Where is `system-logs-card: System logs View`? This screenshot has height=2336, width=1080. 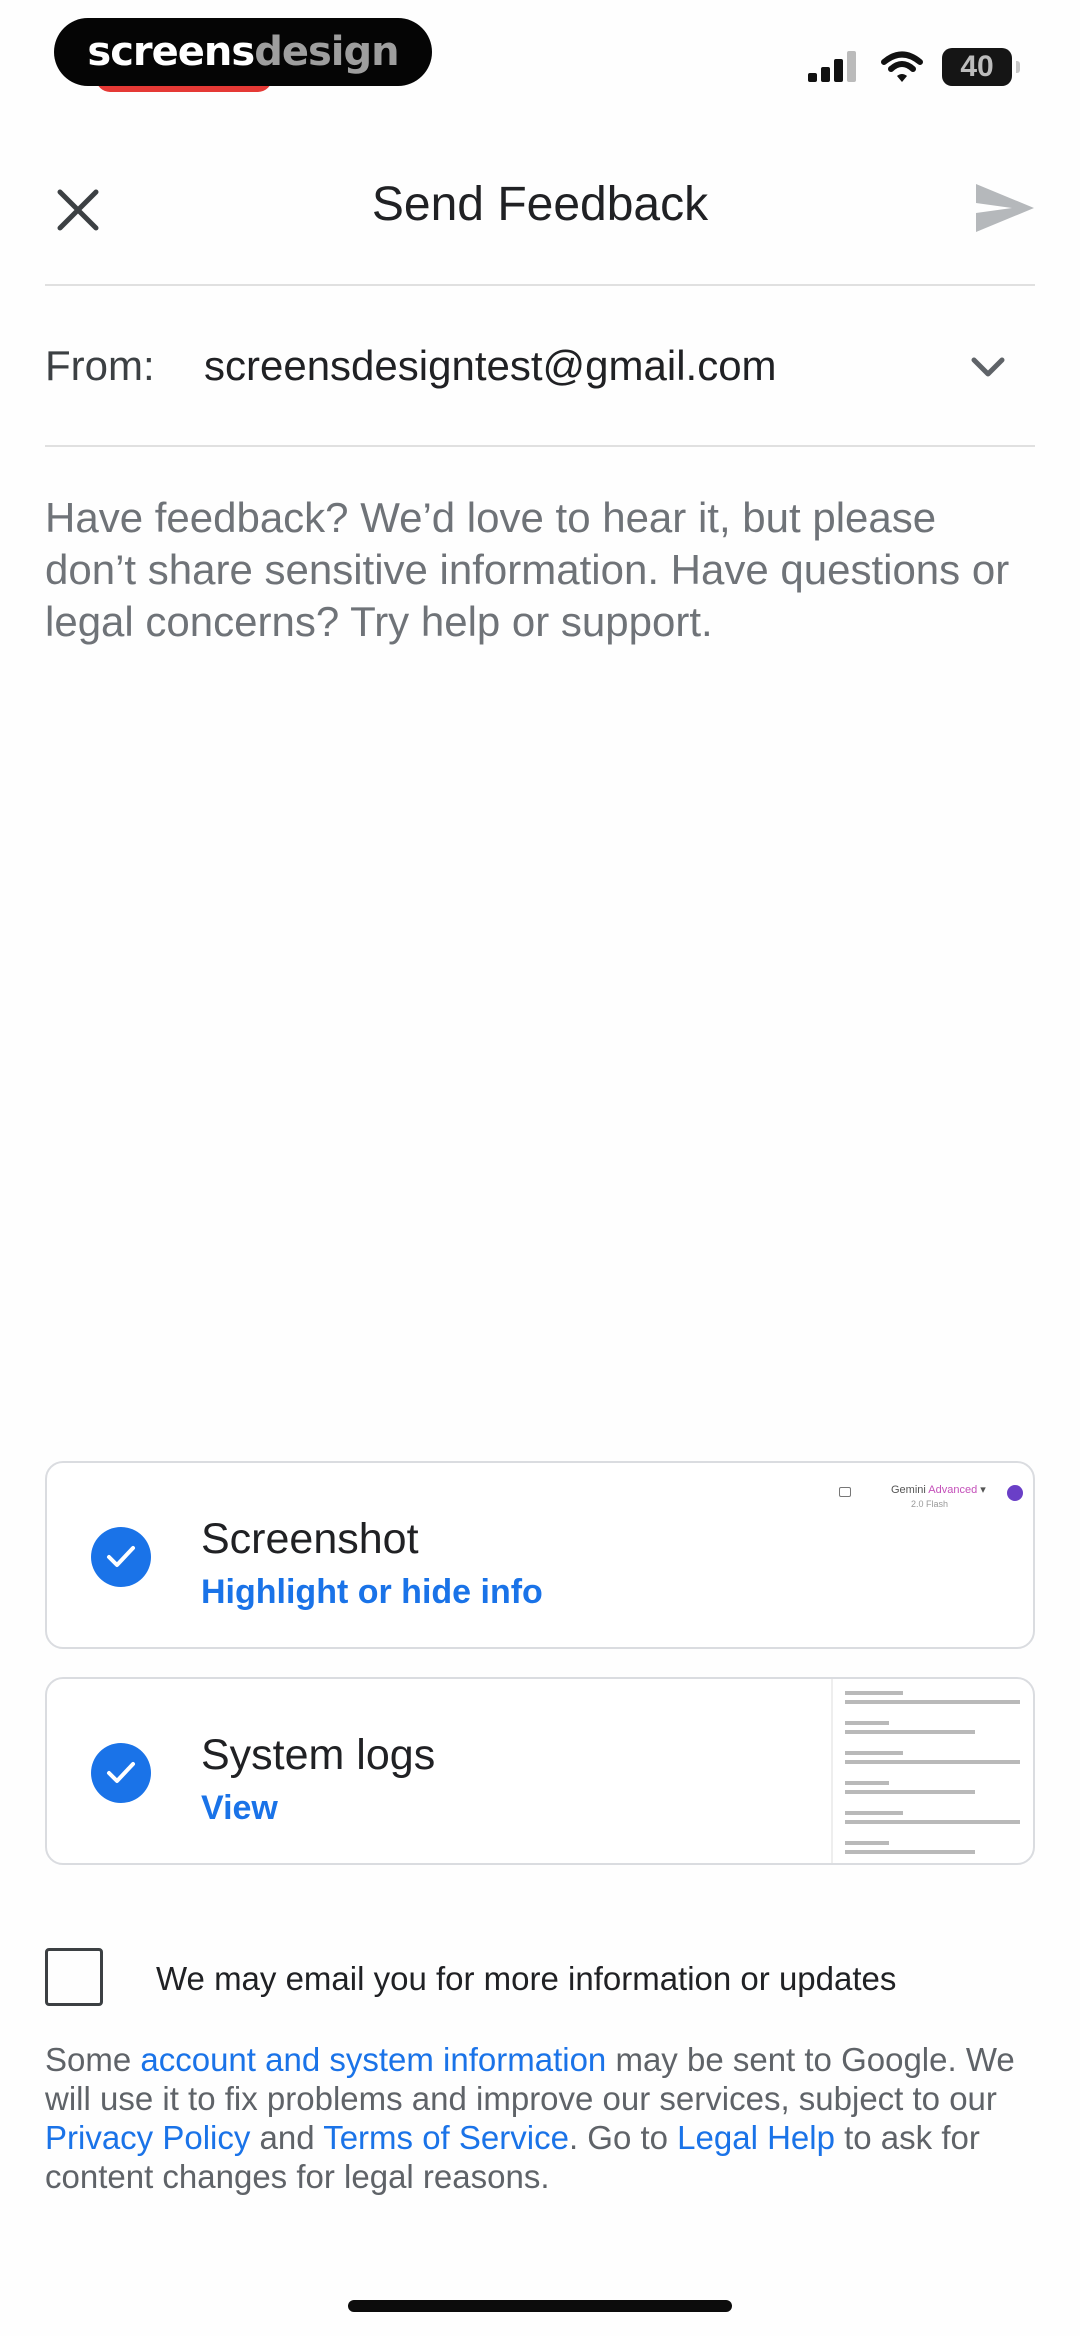
system-logs-card: System logs View is located at coordinates (540, 1771).